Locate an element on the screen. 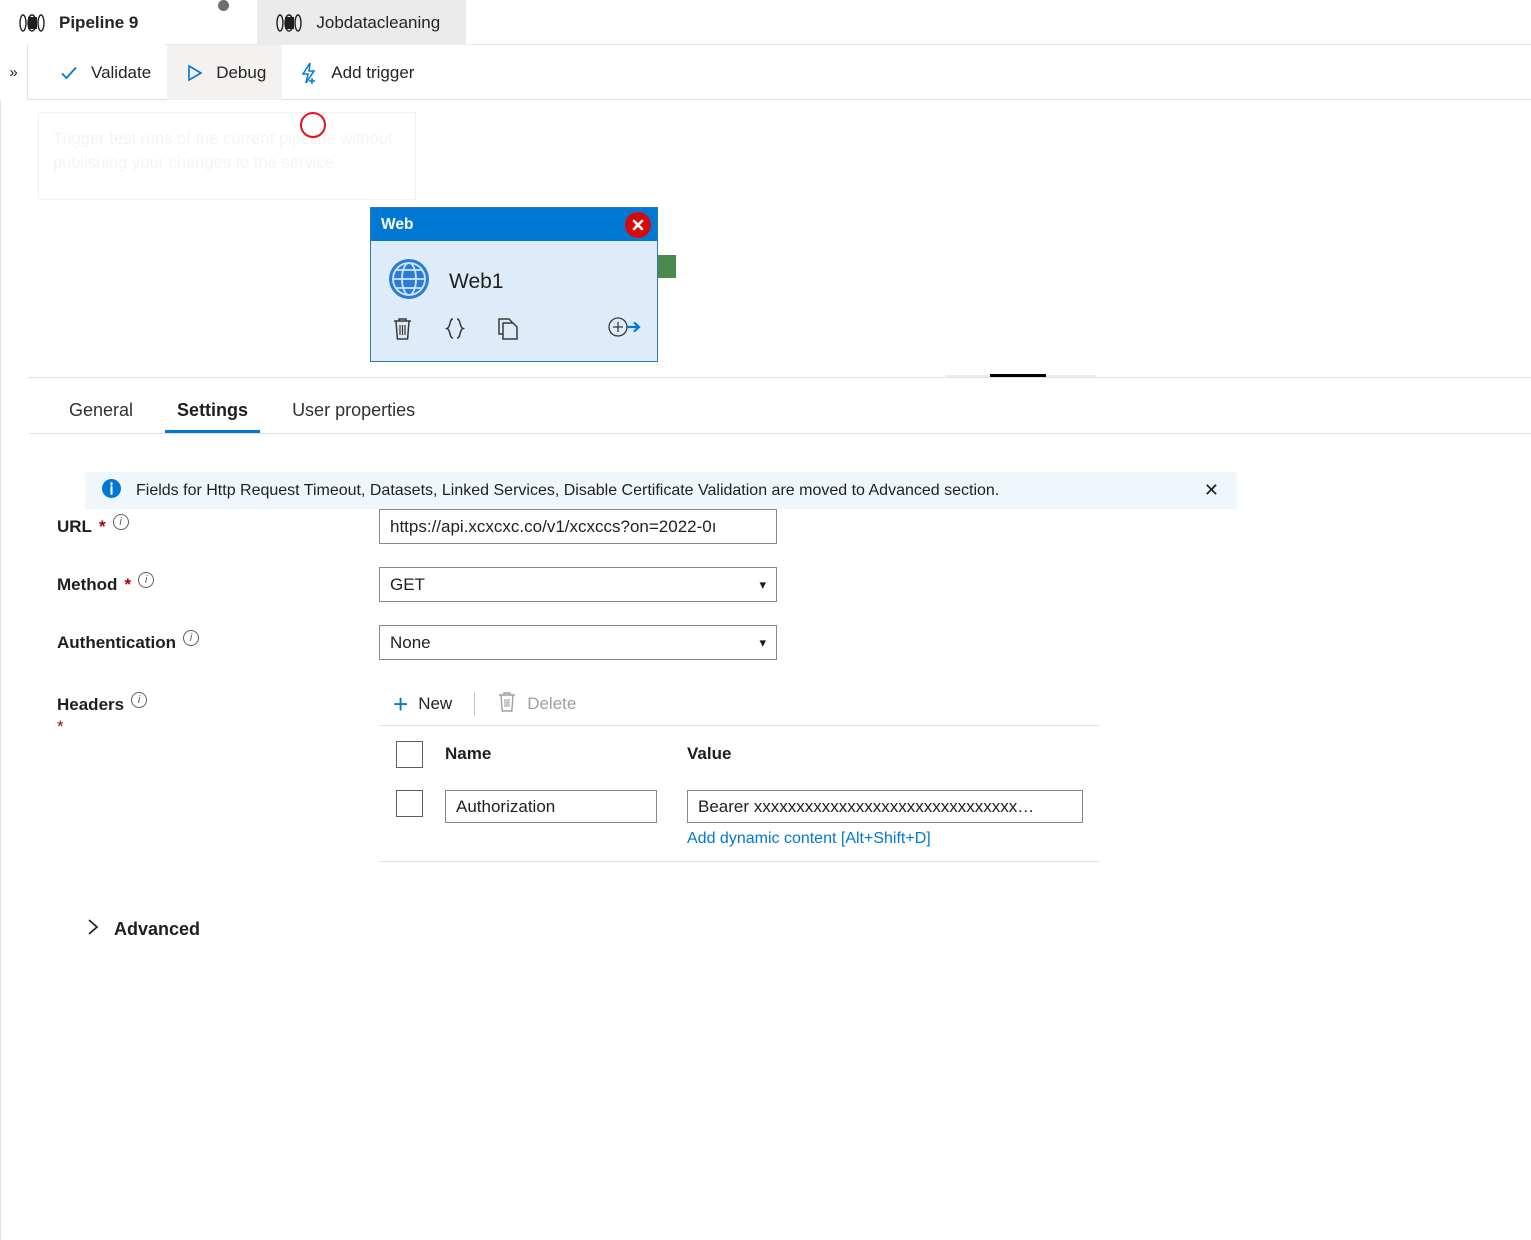 Image resolution: width=1531 pixels, height=1240 pixels. add-trigger-label: Add trigger is located at coordinates (373, 72).